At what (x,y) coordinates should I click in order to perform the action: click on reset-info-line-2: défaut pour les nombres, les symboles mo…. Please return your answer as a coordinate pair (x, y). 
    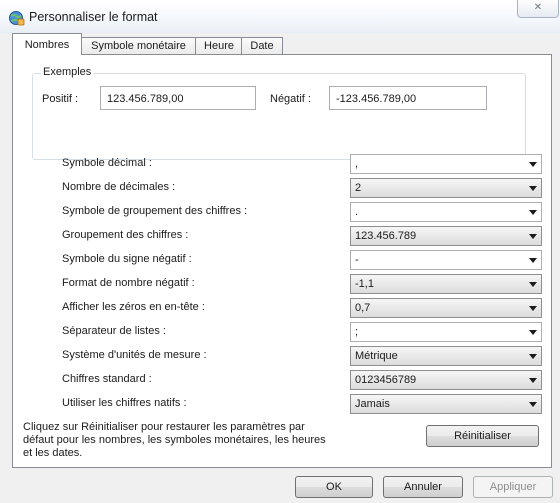
    Looking at the image, I should click on (174, 440).